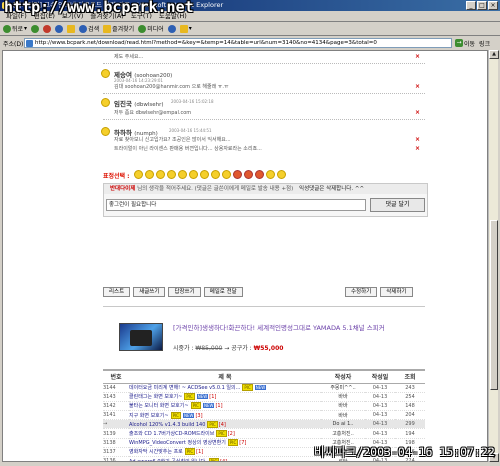  I want to click on forward-button, so click(35, 28).